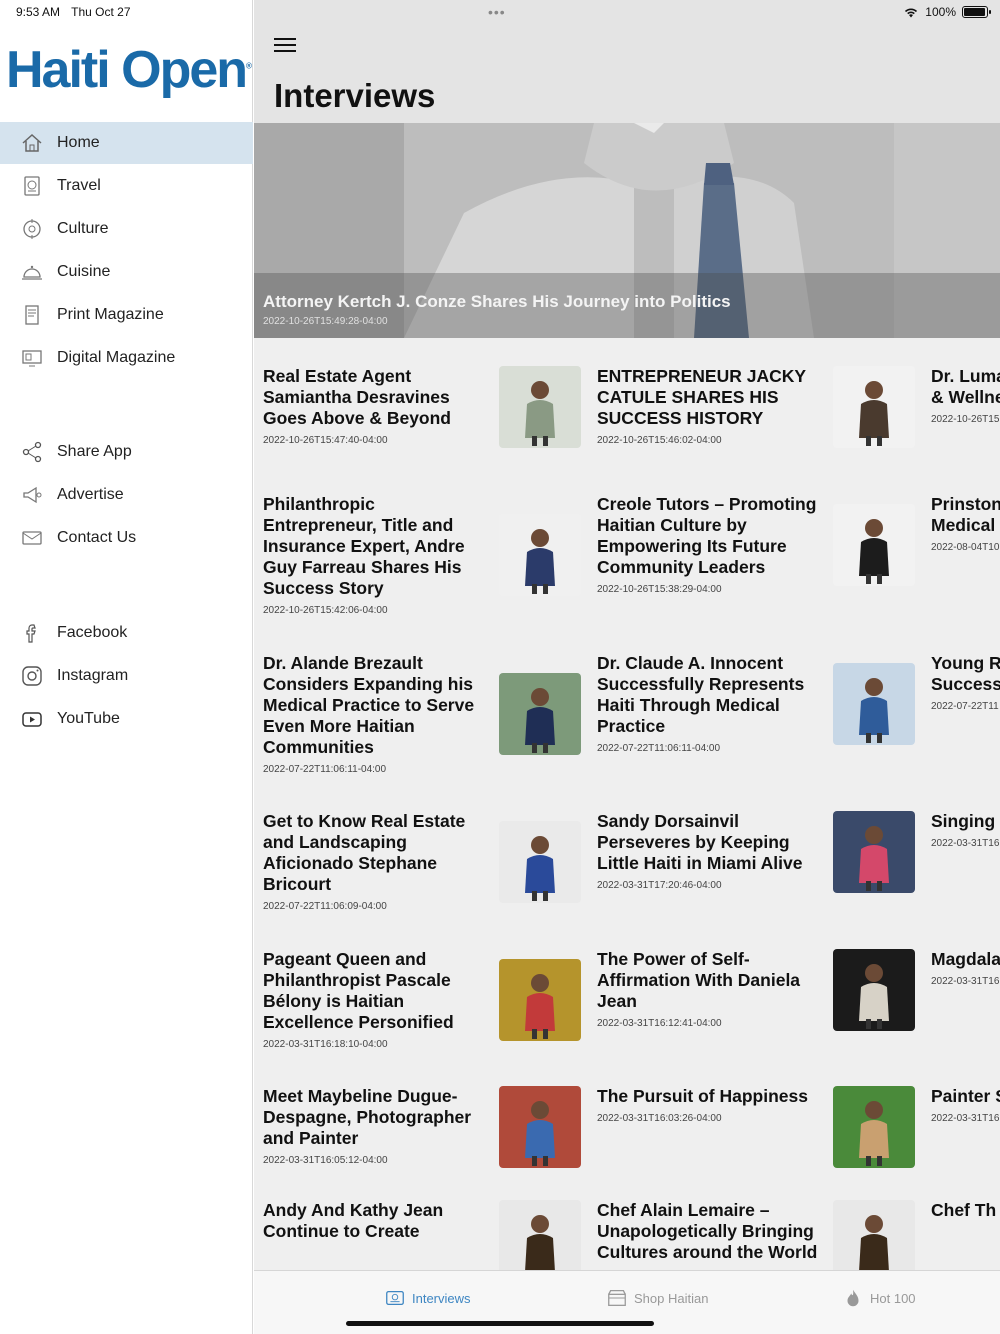 The width and height of the screenshot is (1000, 1334). Describe the element at coordinates (976, 12) in the screenshot. I see `battery-icon` at that location.